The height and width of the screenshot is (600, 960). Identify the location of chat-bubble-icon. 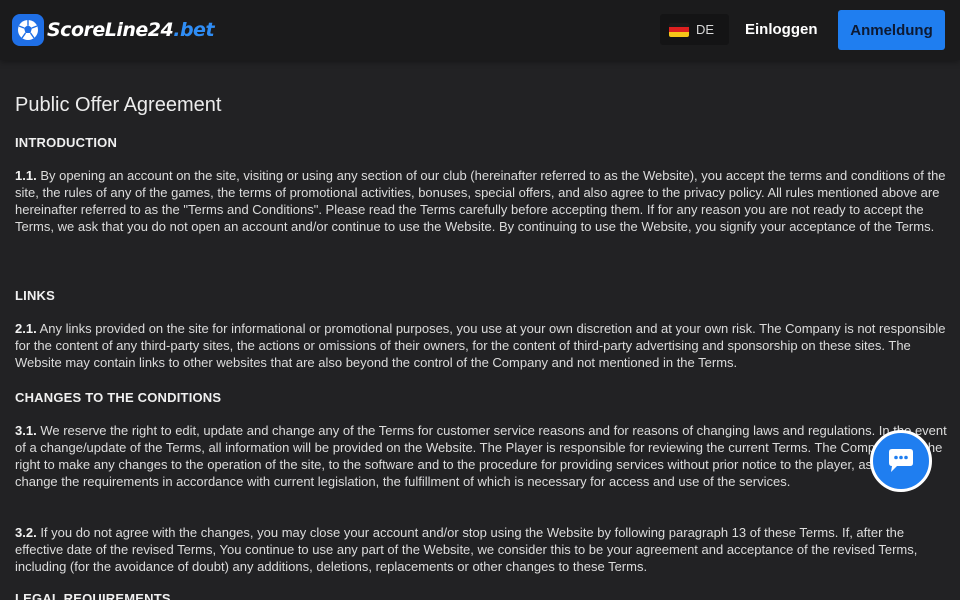
(901, 460).